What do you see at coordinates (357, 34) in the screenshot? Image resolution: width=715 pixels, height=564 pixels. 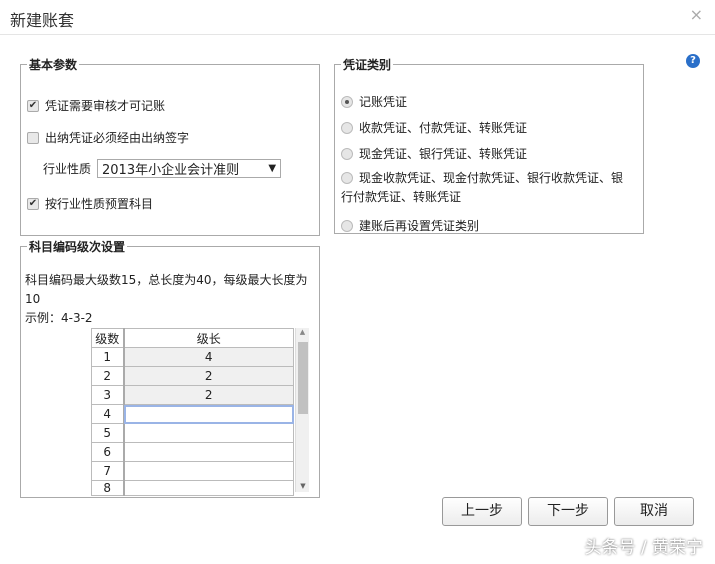 I see `header-divider` at bounding box center [357, 34].